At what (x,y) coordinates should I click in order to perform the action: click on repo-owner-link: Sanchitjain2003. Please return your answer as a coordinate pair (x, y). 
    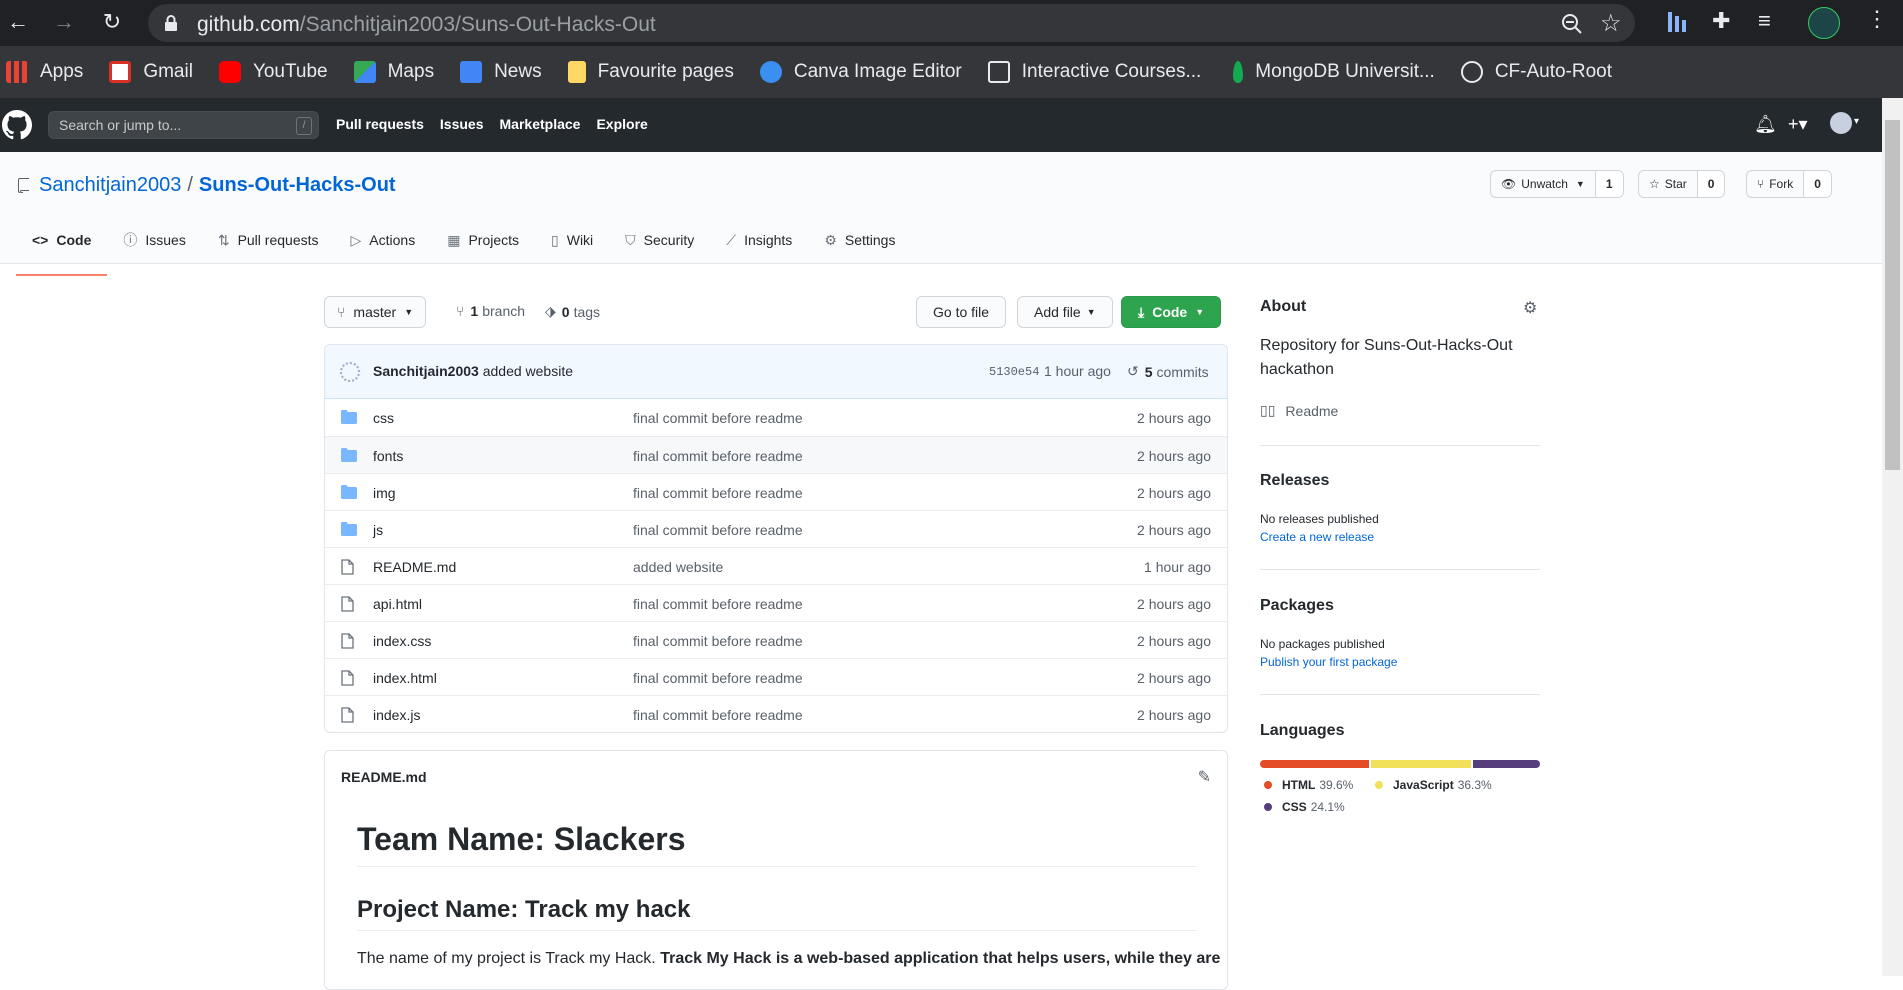
    Looking at the image, I should click on (110, 185).